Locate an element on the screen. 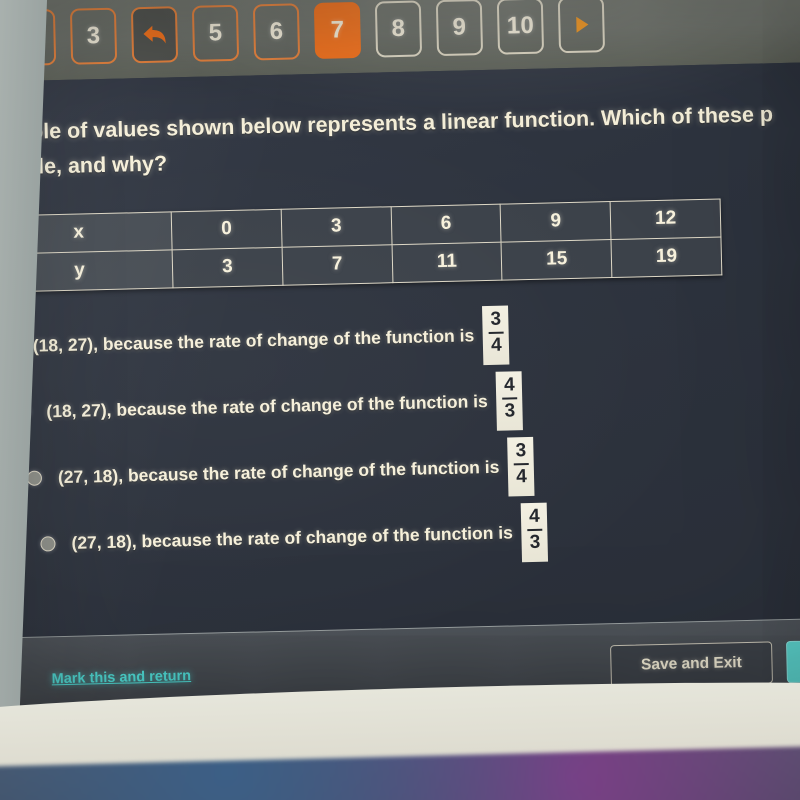 The image size is (800, 800). question-number-label: 10 is located at coordinates (520, 25).